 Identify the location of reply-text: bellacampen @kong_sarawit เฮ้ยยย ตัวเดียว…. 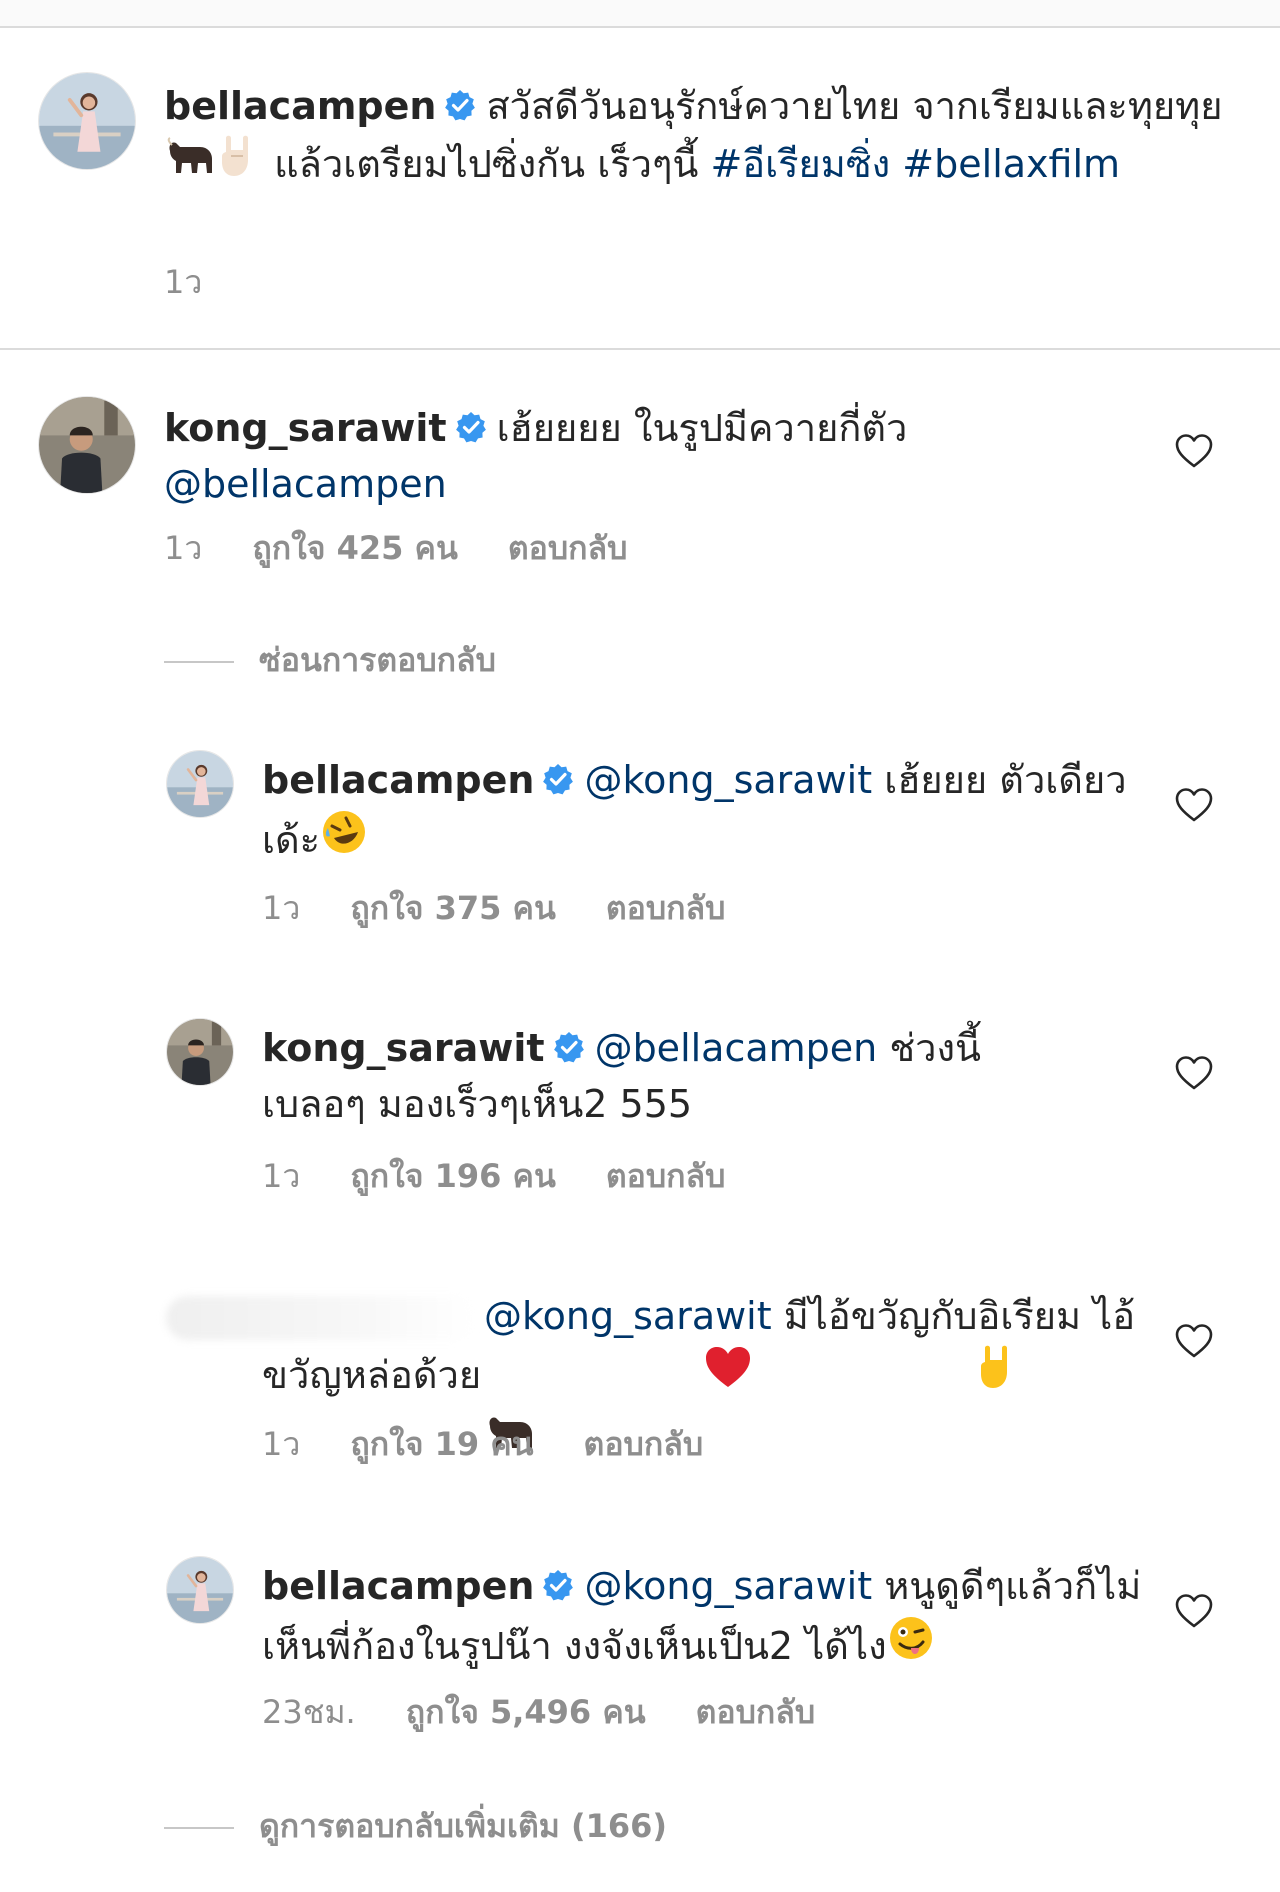
(712, 814).